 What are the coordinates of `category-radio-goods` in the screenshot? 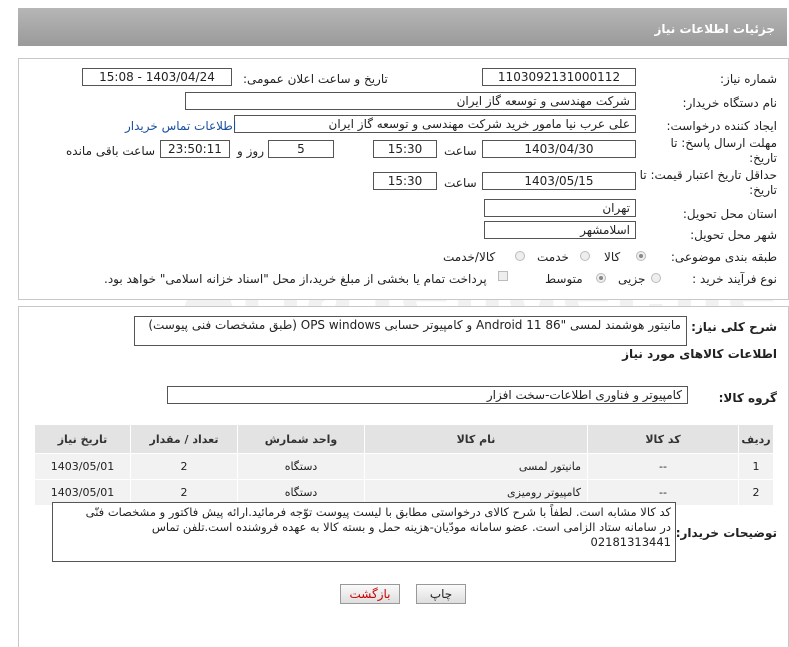 It's located at (641, 256).